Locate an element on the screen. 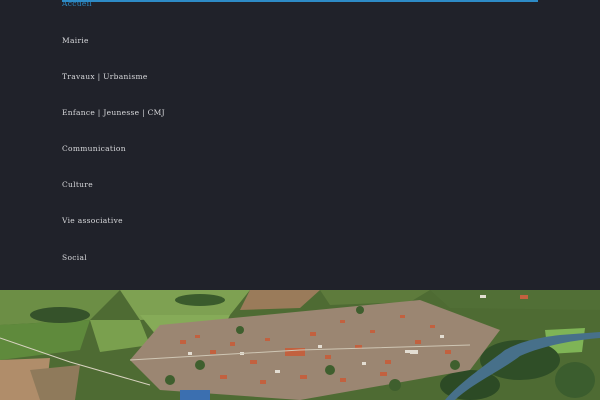 This screenshot has height=400, width=600. menu-item-social: Social is located at coordinates (74, 258).